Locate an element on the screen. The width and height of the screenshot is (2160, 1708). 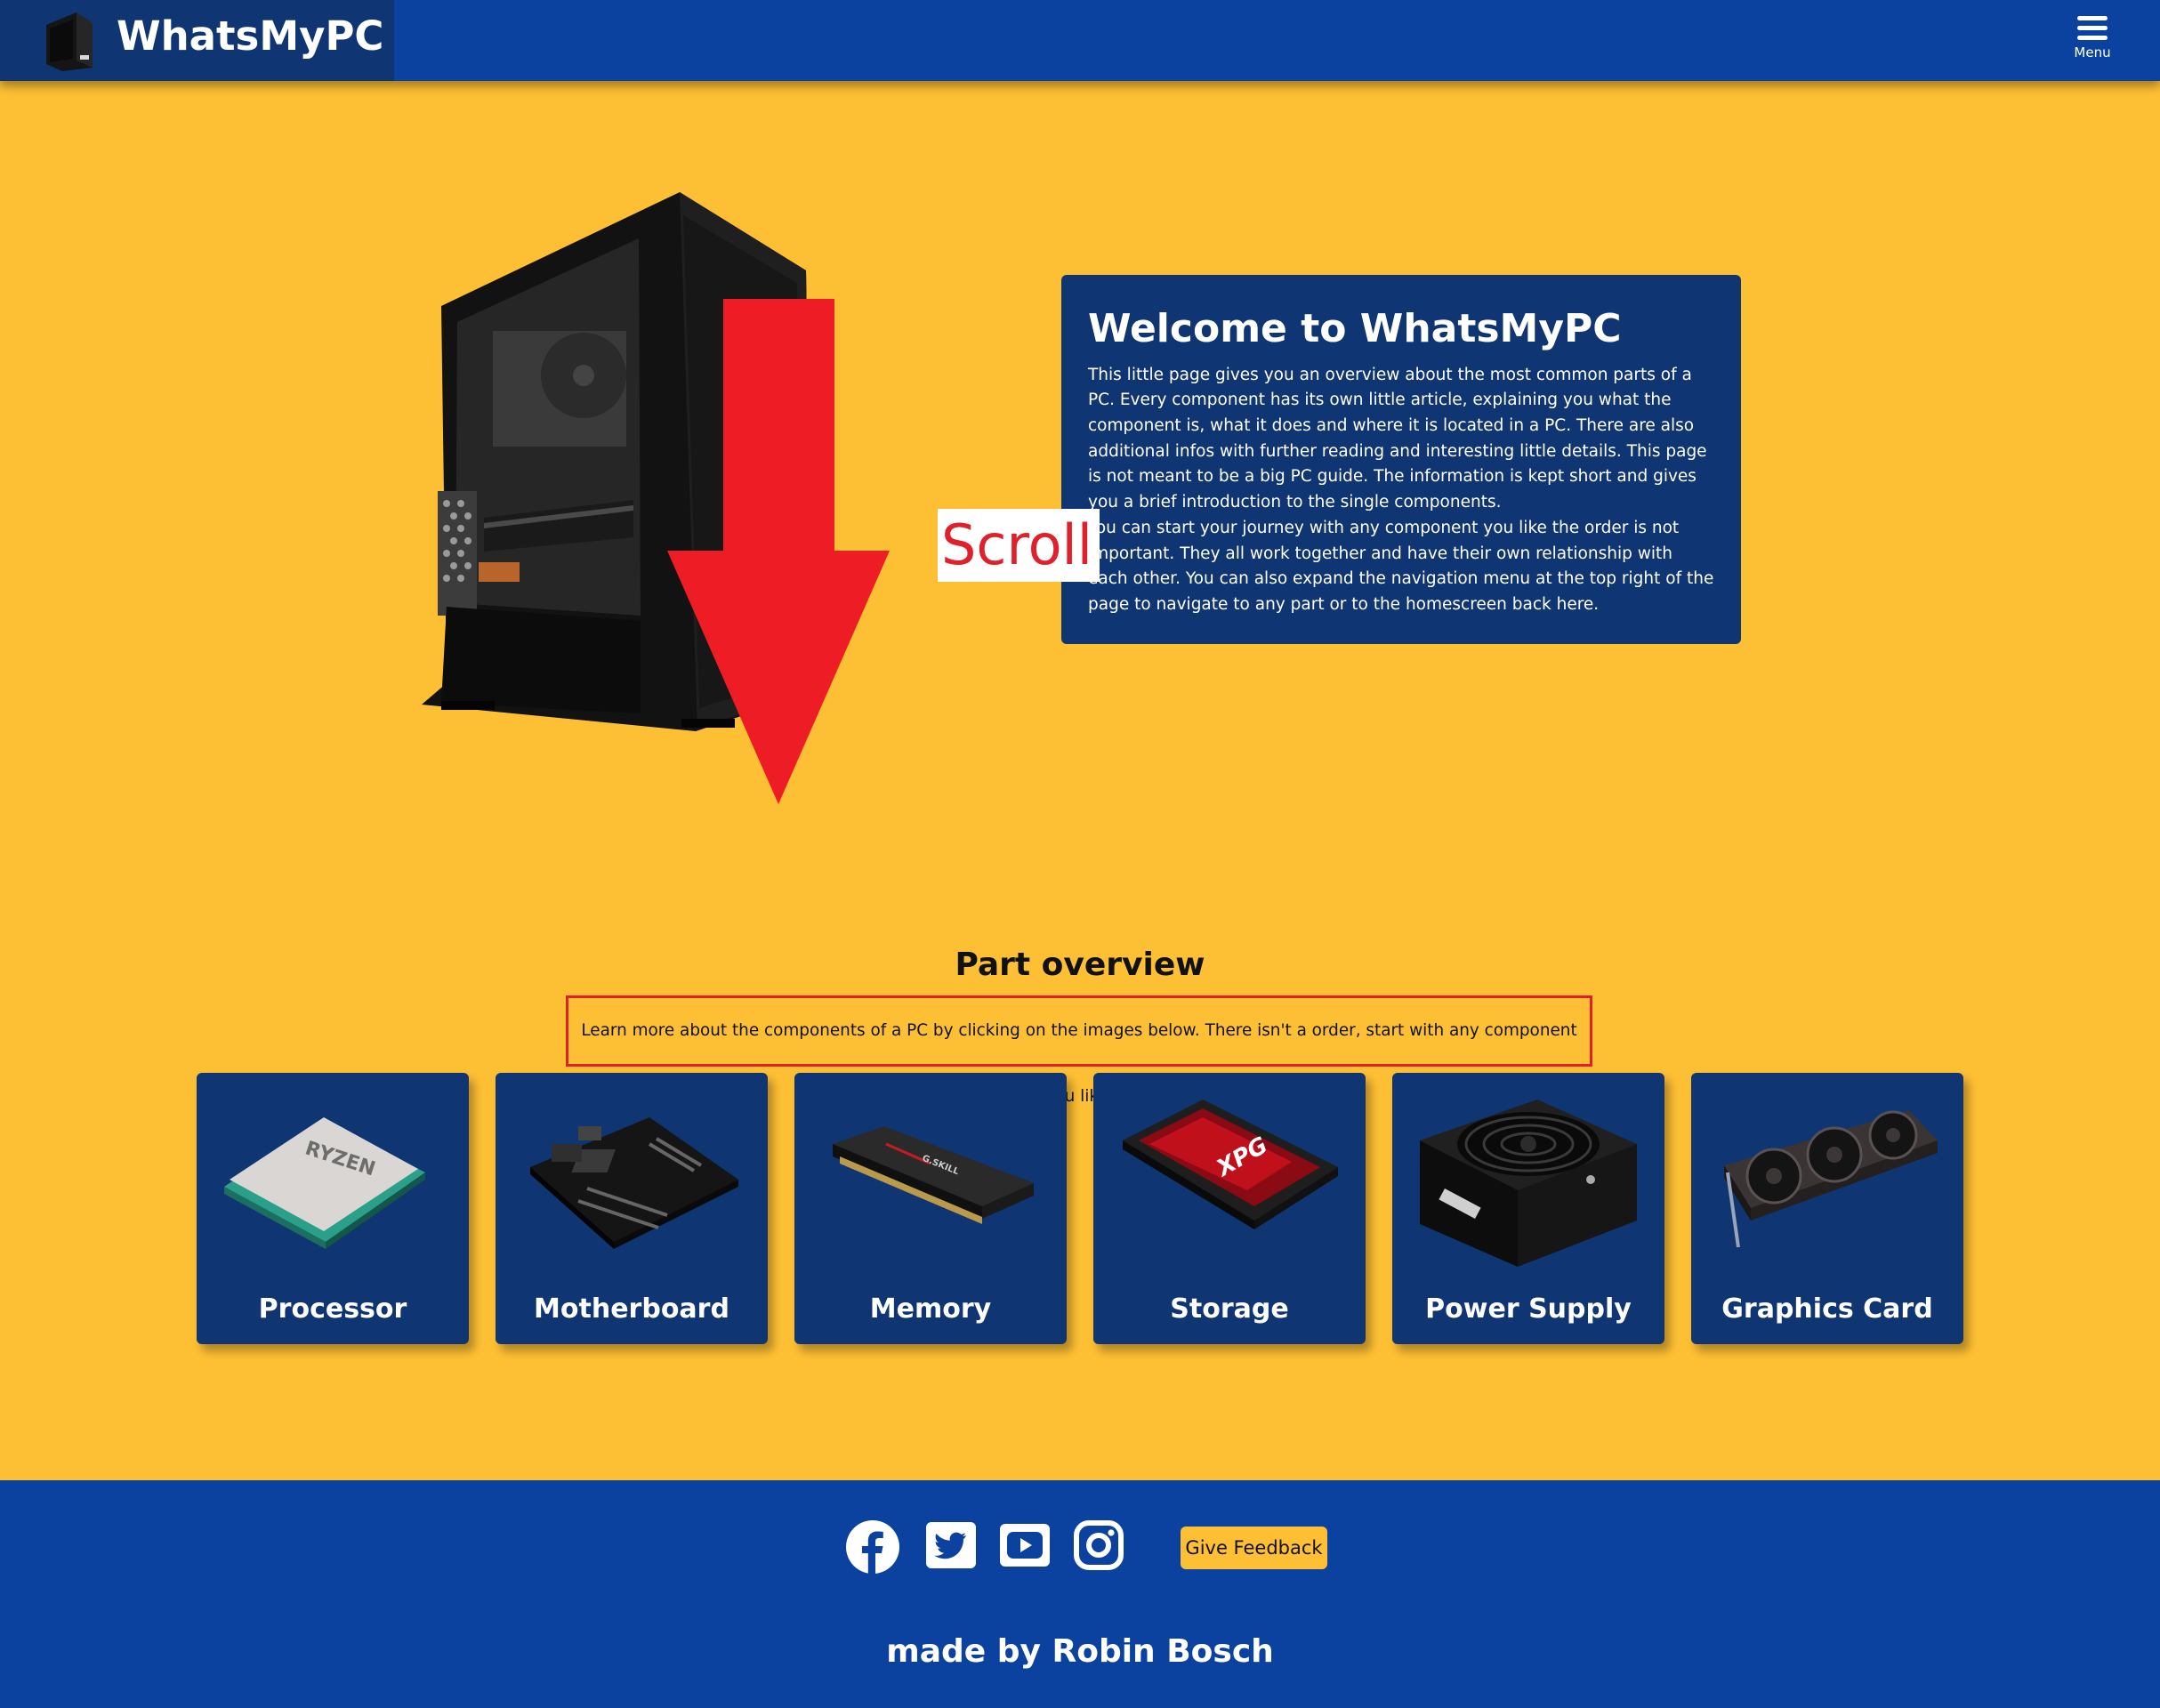
footer is located at coordinates (1080, 1594).